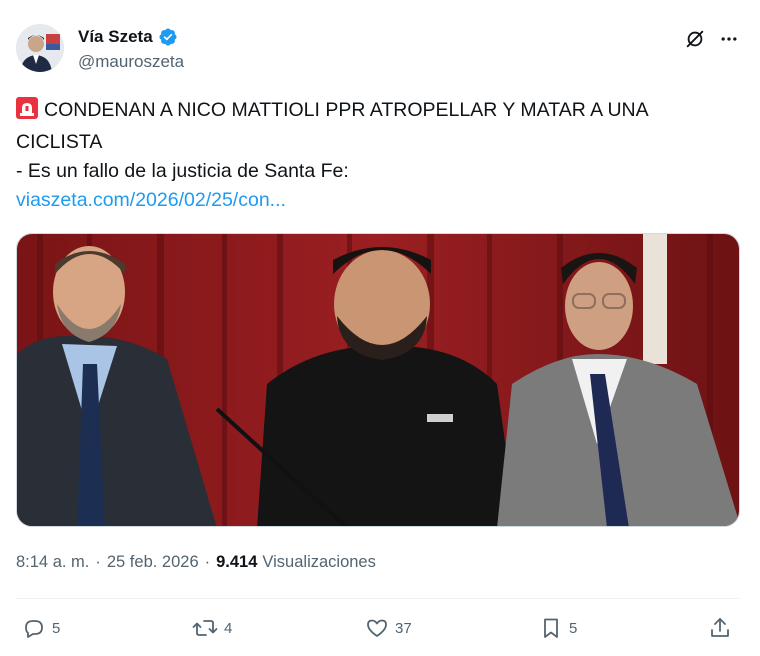  Describe the element at coordinates (56, 628) in the screenshot. I see `reply-count: 5` at that location.